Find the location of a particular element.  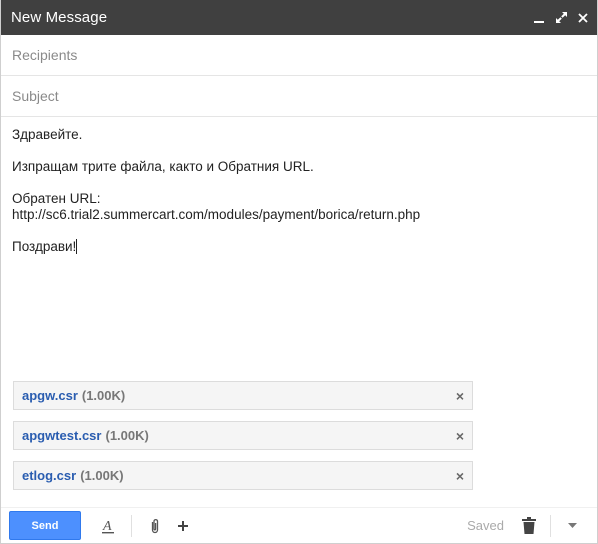

attachment-chip: etlog.csr (1.00K) × is located at coordinates (243, 475).